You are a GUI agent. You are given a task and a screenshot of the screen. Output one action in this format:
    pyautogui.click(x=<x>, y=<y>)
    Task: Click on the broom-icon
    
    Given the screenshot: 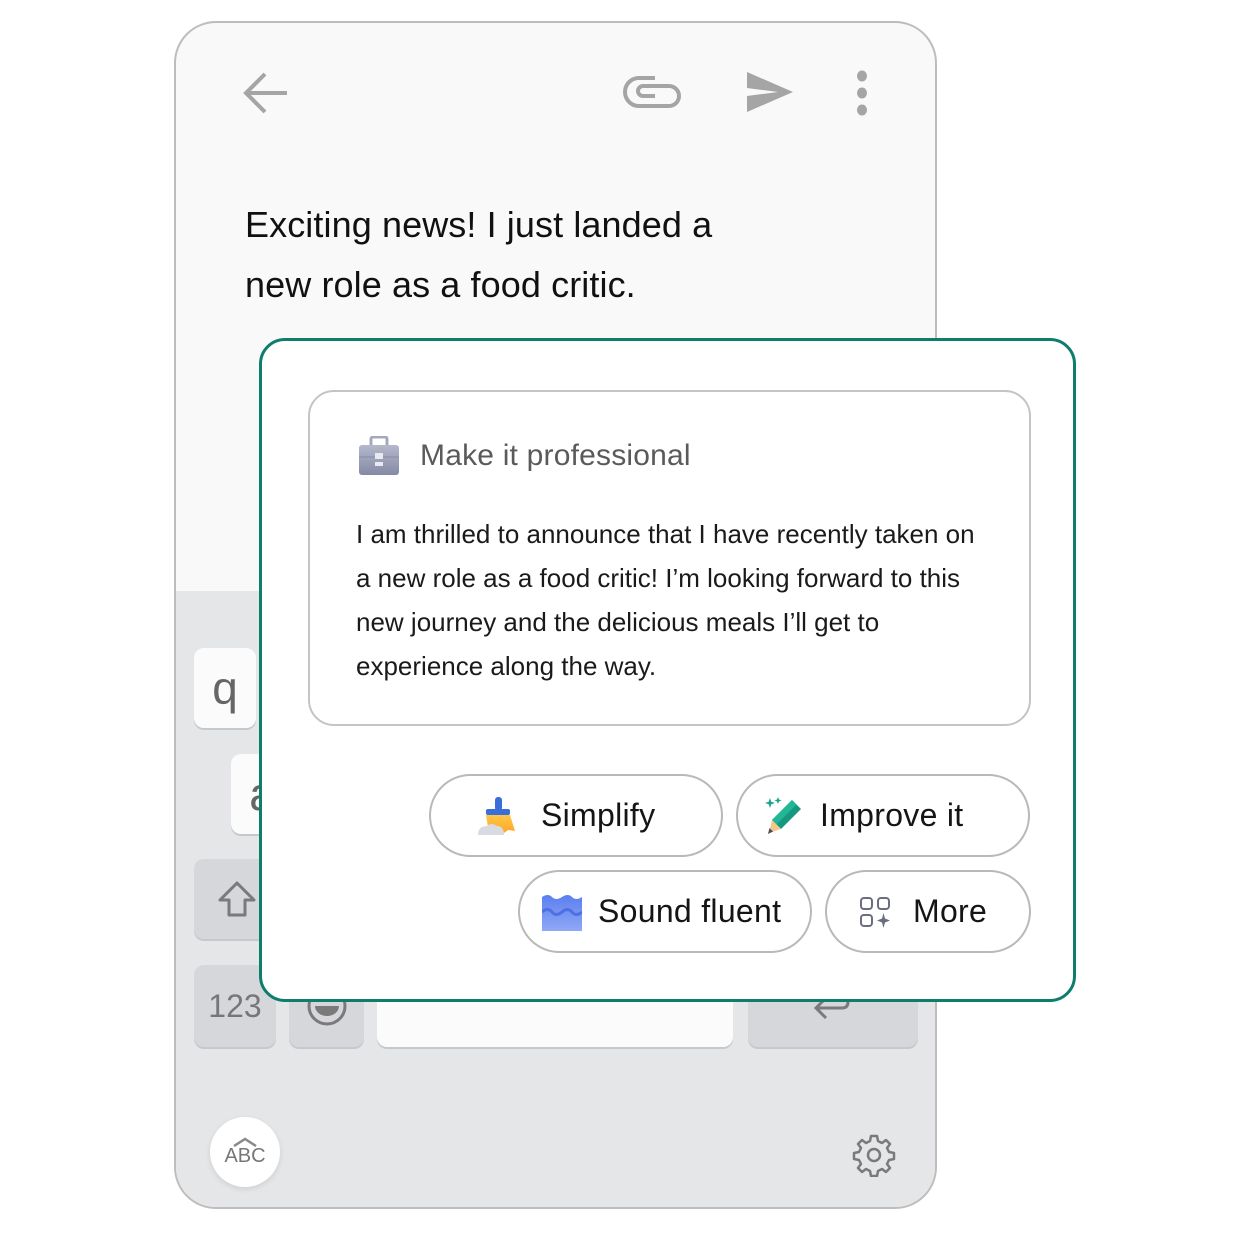 What is the action you would take?
    pyautogui.click(x=496, y=815)
    